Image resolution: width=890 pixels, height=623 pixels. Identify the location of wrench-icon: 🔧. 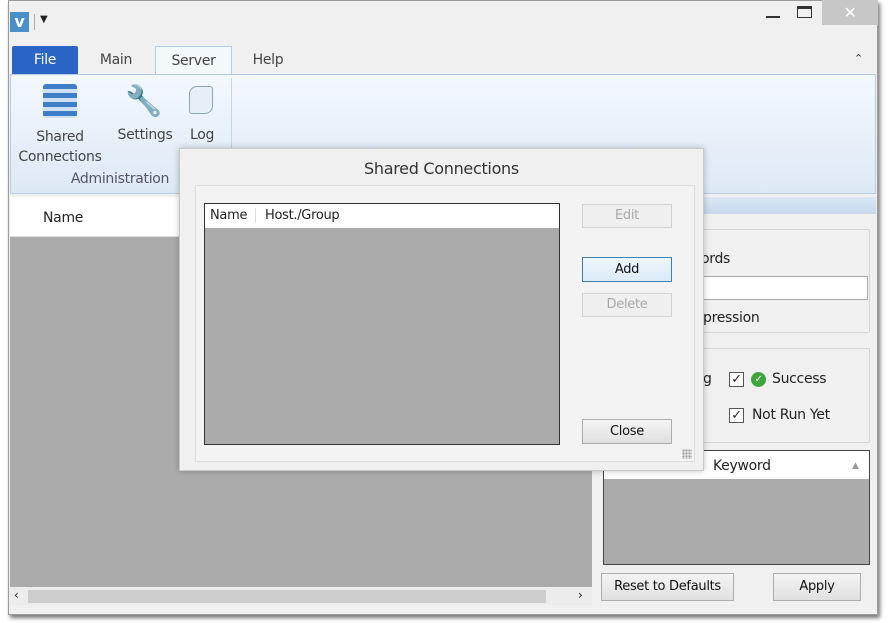
(144, 101).